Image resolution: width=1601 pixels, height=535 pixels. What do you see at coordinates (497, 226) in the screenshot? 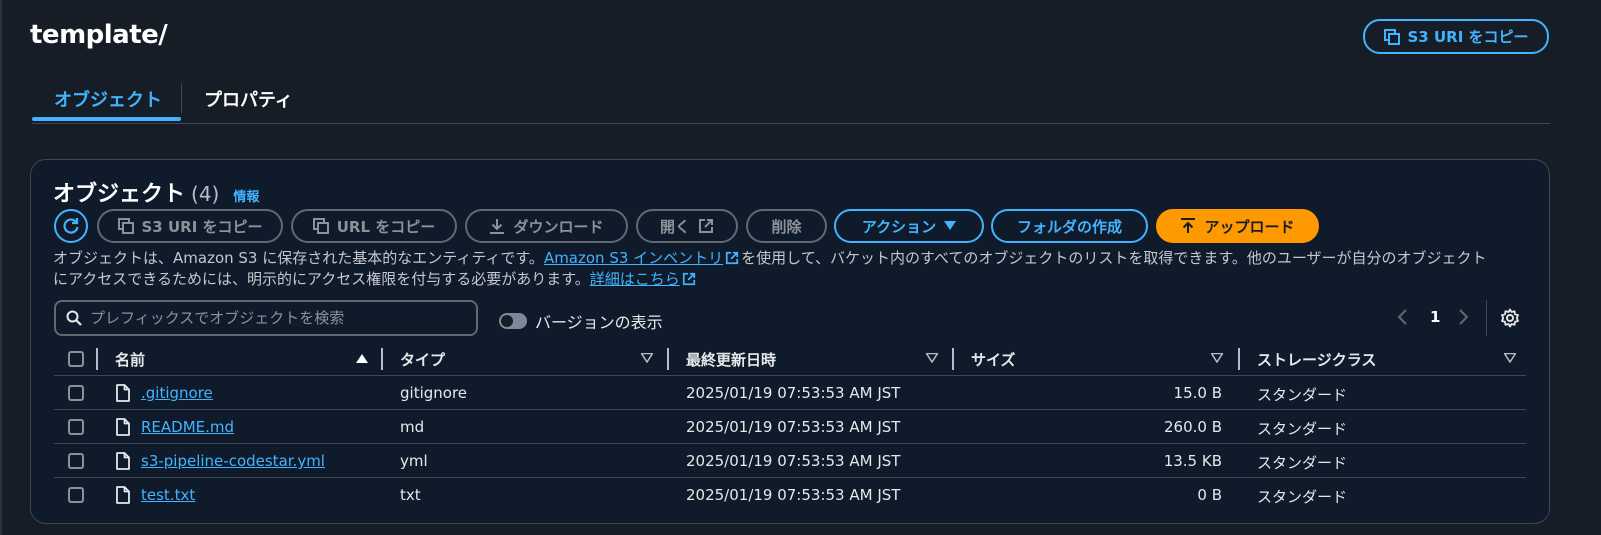
I see `download-icon` at bounding box center [497, 226].